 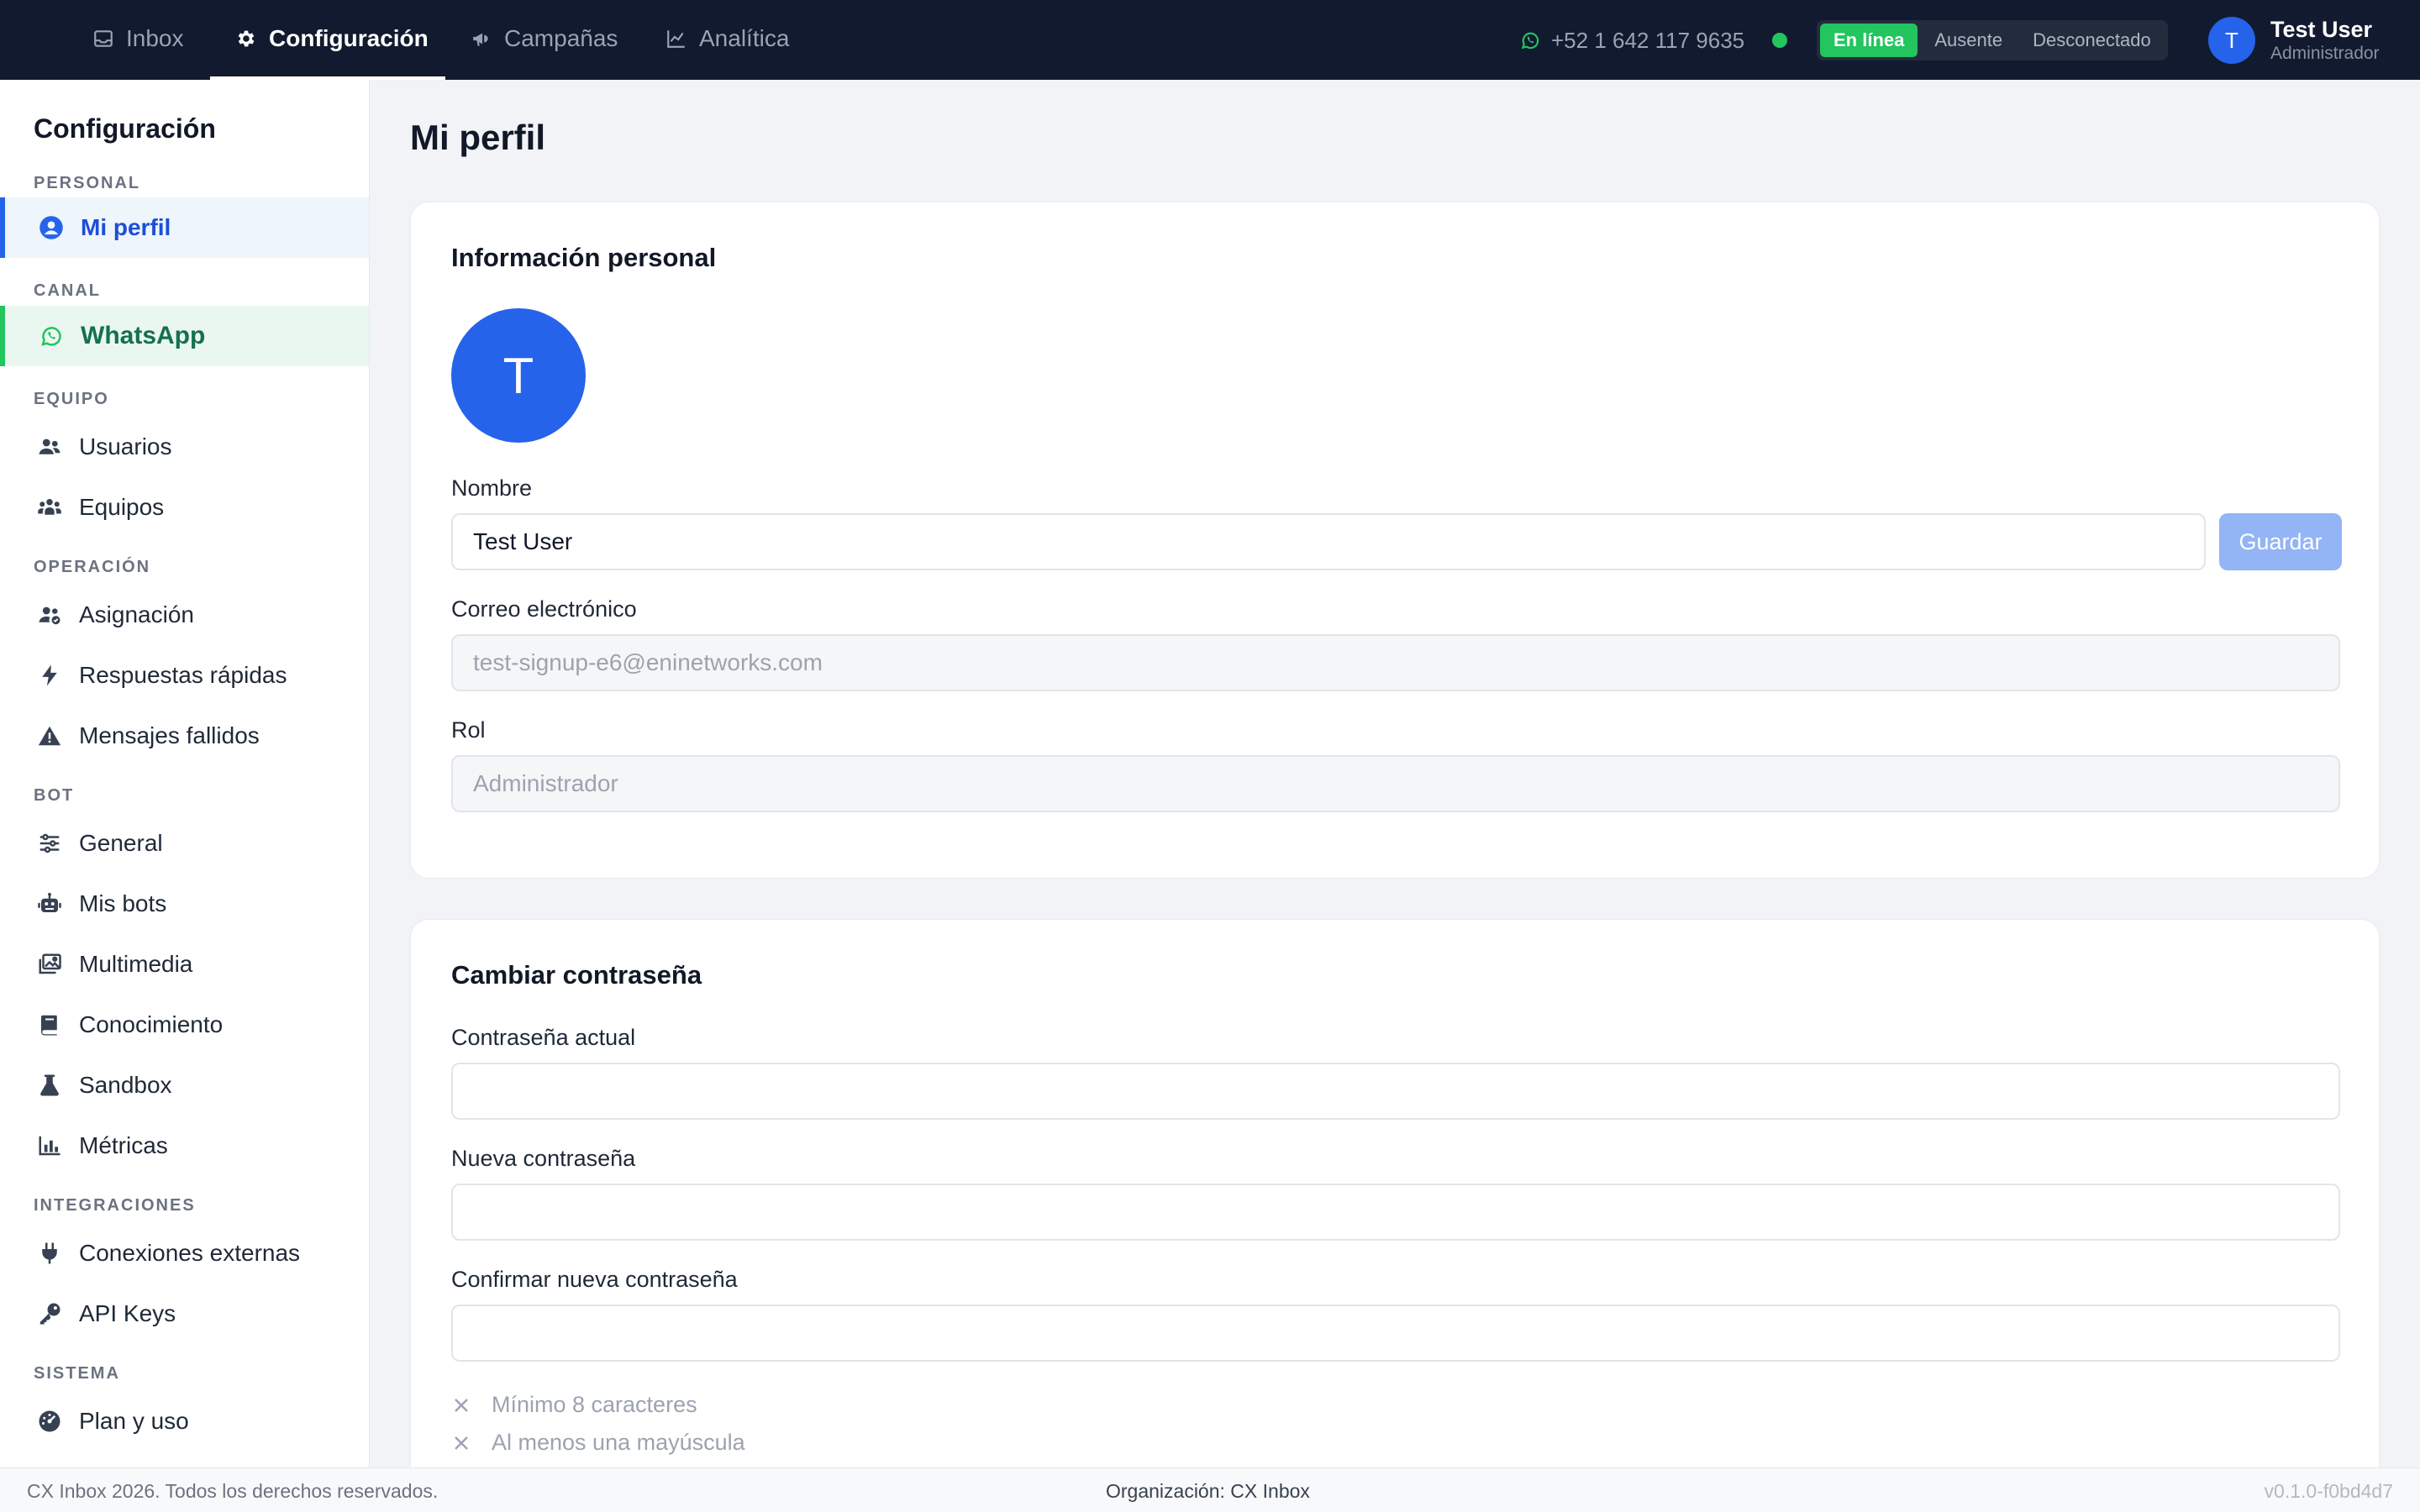 I want to click on plug-icon, so click(x=50, y=1253).